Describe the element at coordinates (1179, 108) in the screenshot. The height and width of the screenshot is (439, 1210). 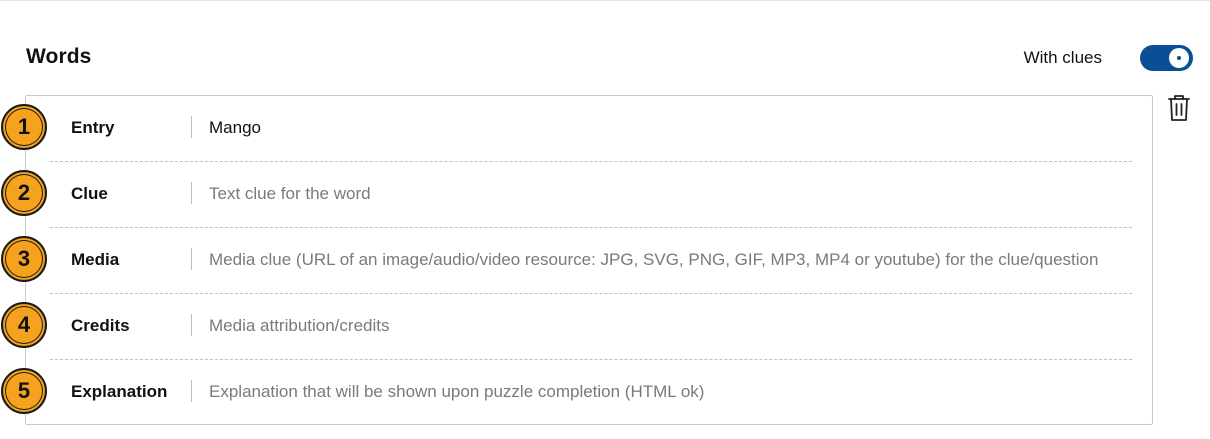
I see `trash-icon` at that location.